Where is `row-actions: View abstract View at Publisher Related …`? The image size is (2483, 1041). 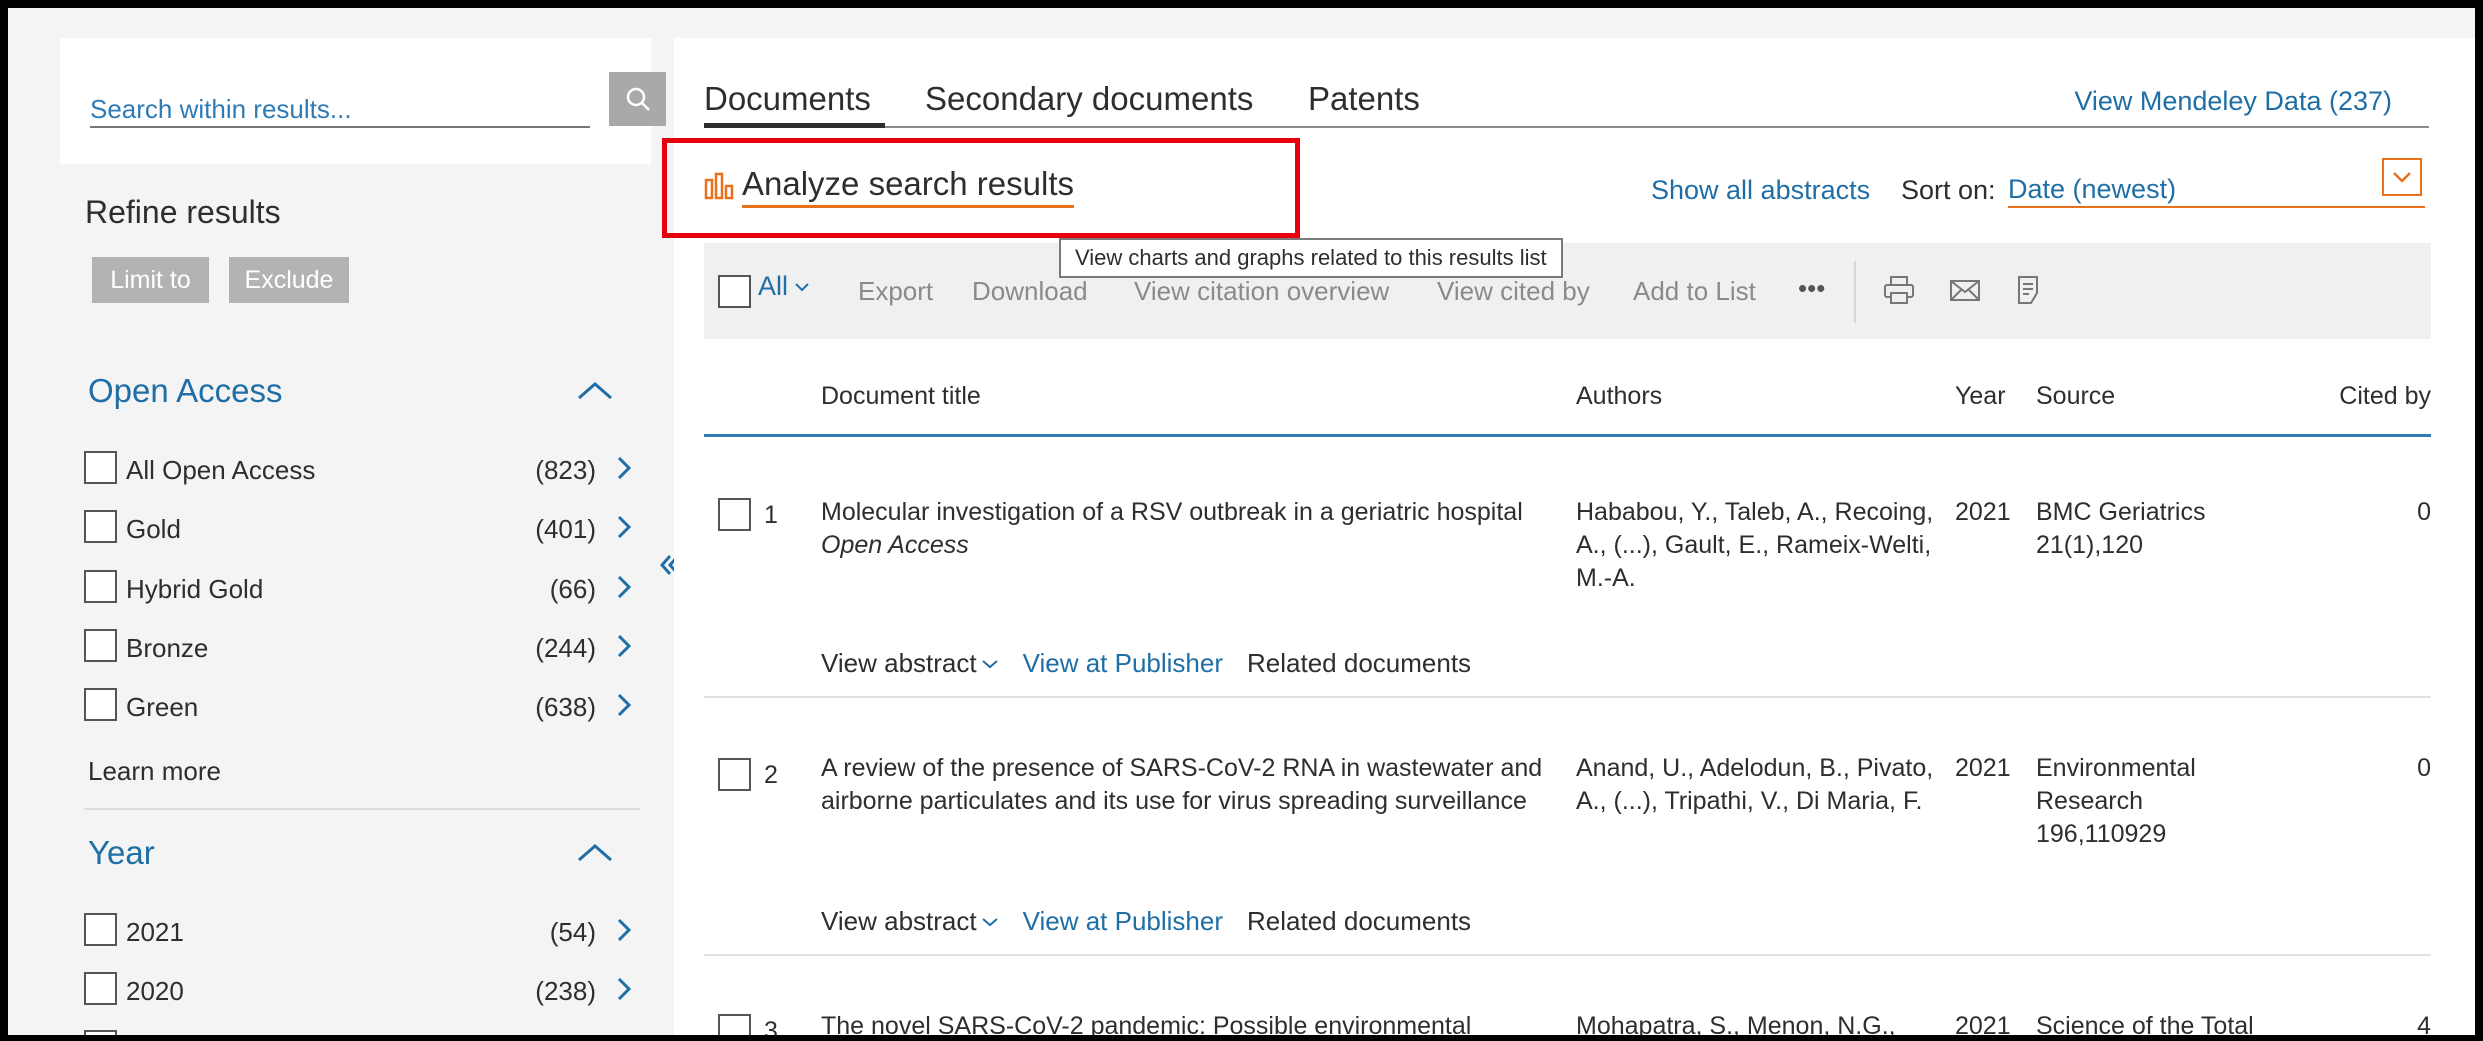 row-actions: View abstract View at Publisher Related … is located at coordinates (1146, 921).